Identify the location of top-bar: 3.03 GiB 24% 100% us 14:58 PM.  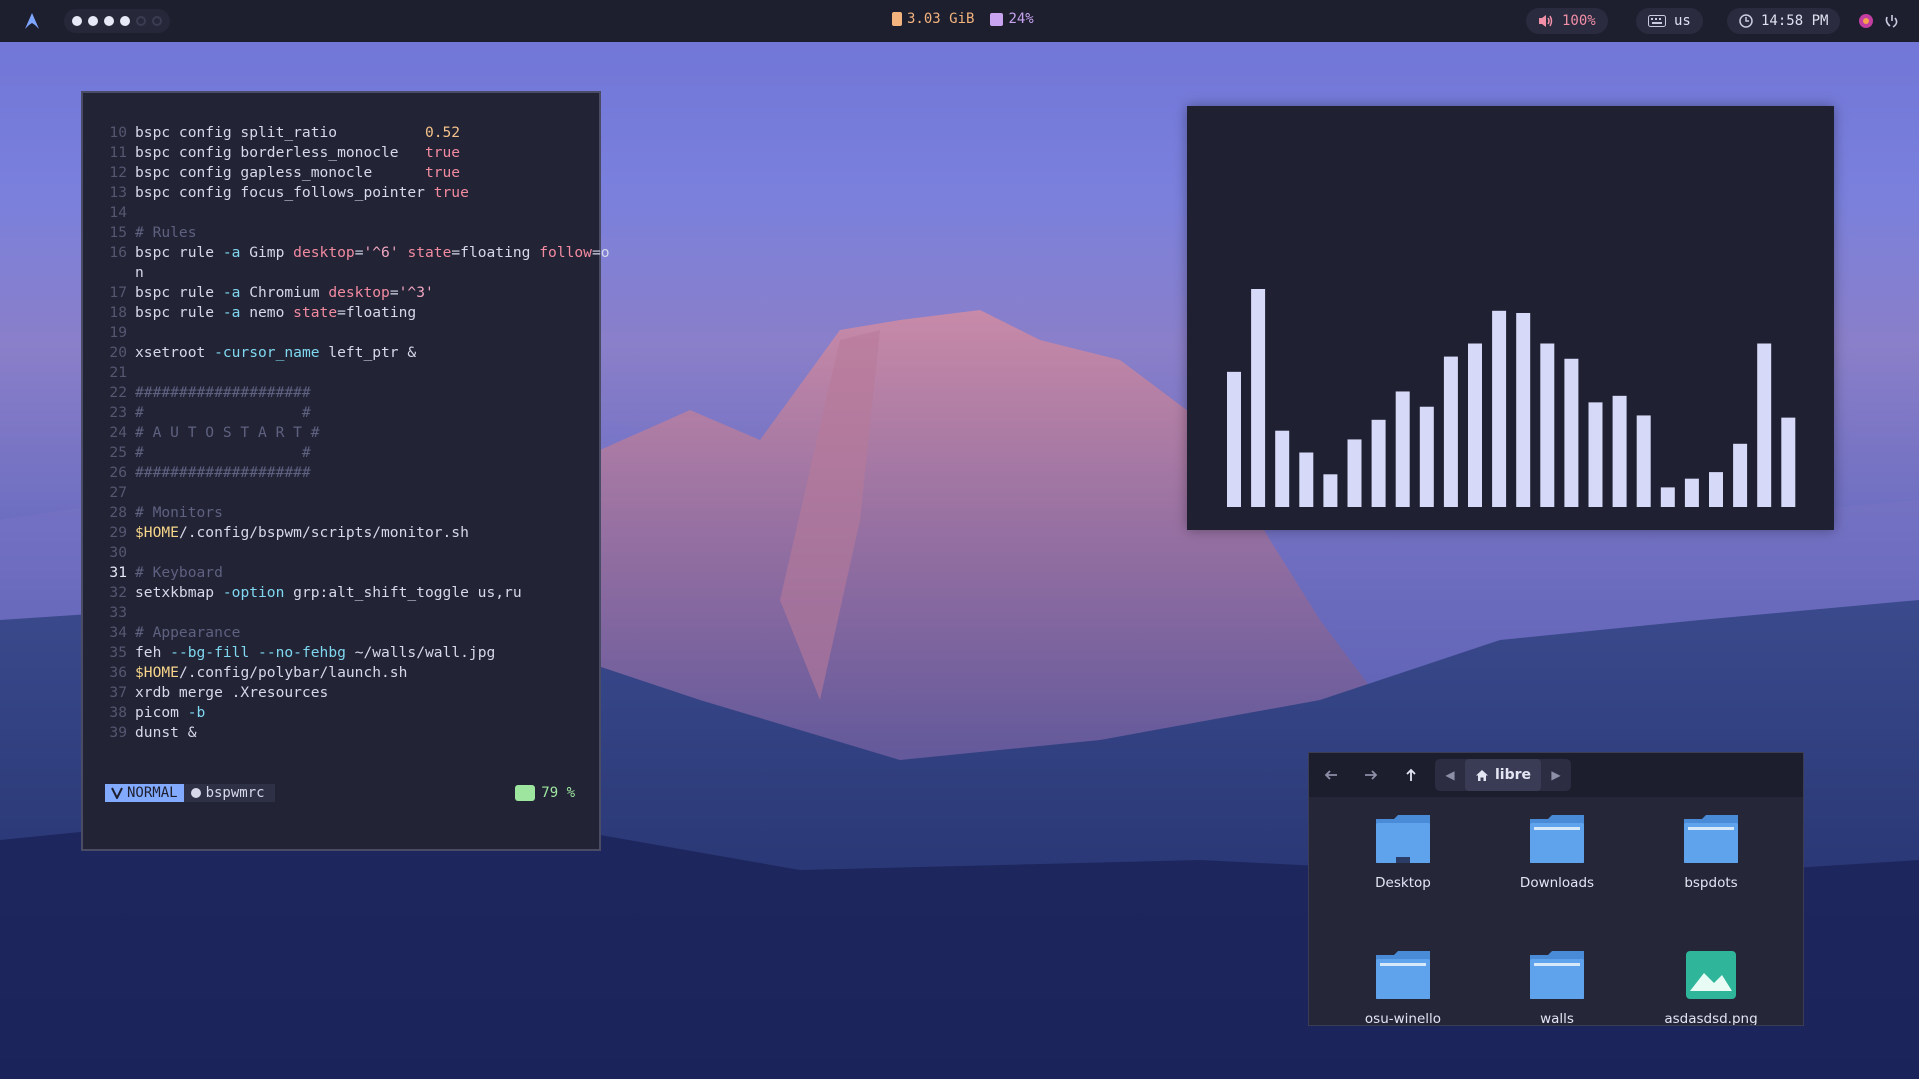
(959, 21).